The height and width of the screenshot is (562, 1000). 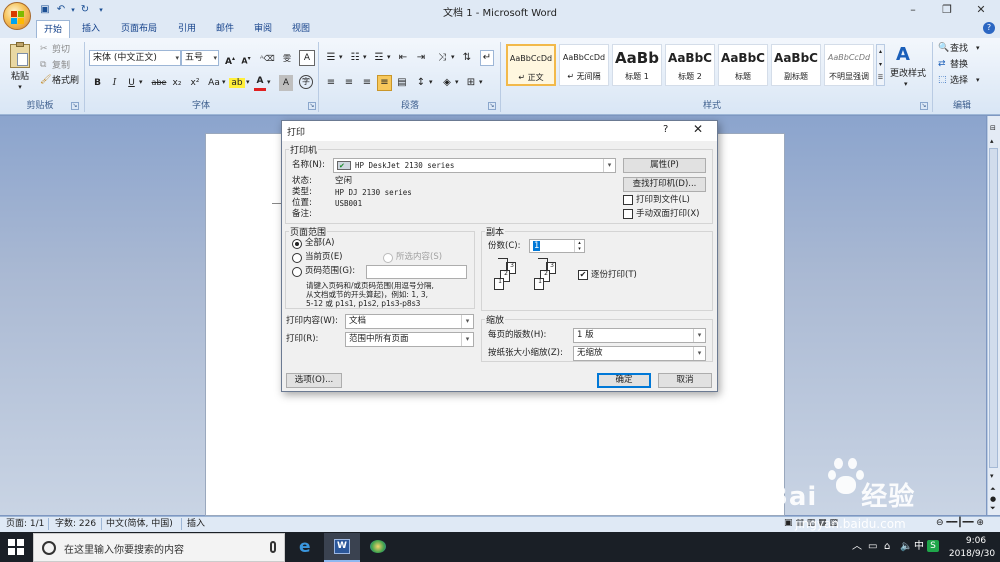 What do you see at coordinates (849, 65) in the screenshot?
I see `style-tile-subtle-emphasis: AaBbCcDd 不明显强调` at bounding box center [849, 65].